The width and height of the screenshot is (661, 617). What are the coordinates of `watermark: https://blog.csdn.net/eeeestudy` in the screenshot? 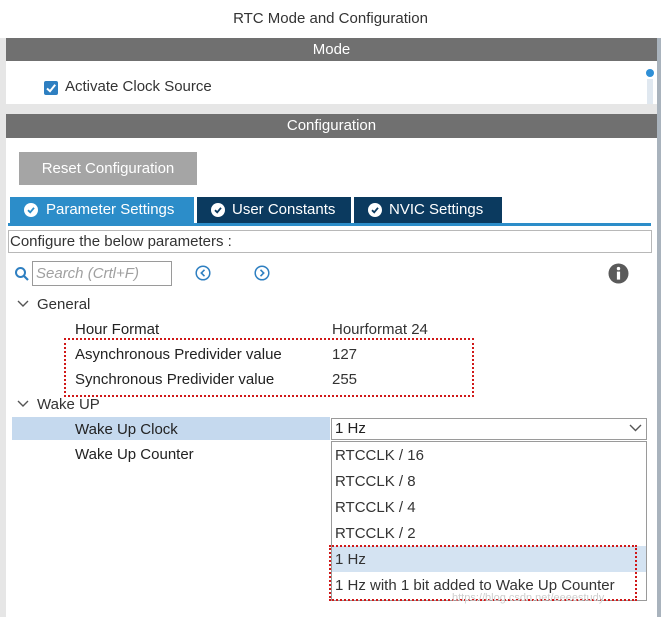 It's located at (528, 598).